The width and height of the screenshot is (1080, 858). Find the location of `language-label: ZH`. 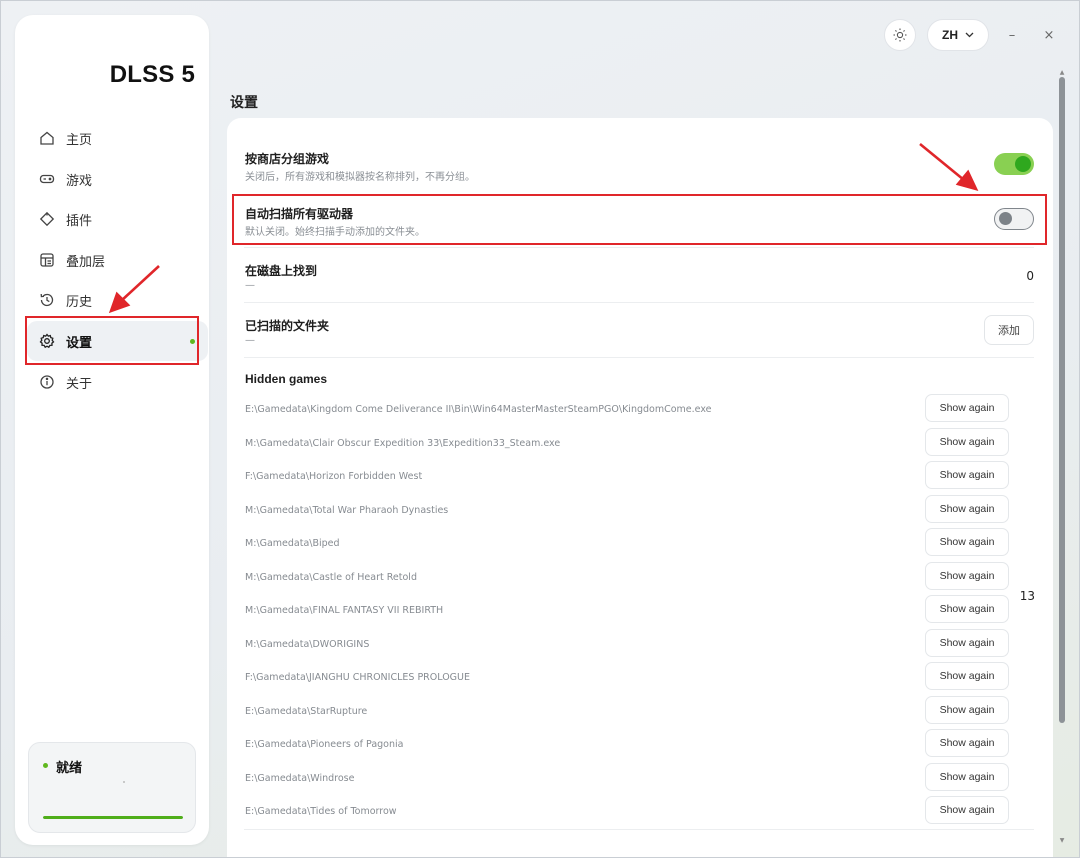

language-label: ZH is located at coordinates (950, 35).